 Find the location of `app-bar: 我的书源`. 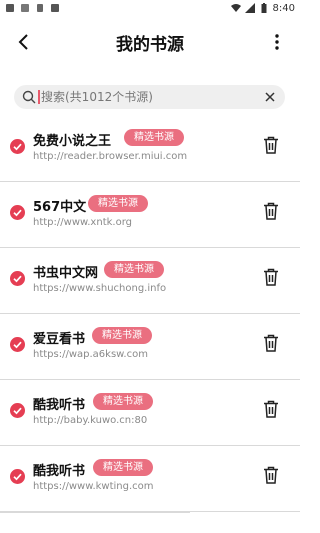

app-bar: 我的书源 is located at coordinates (150, 41).